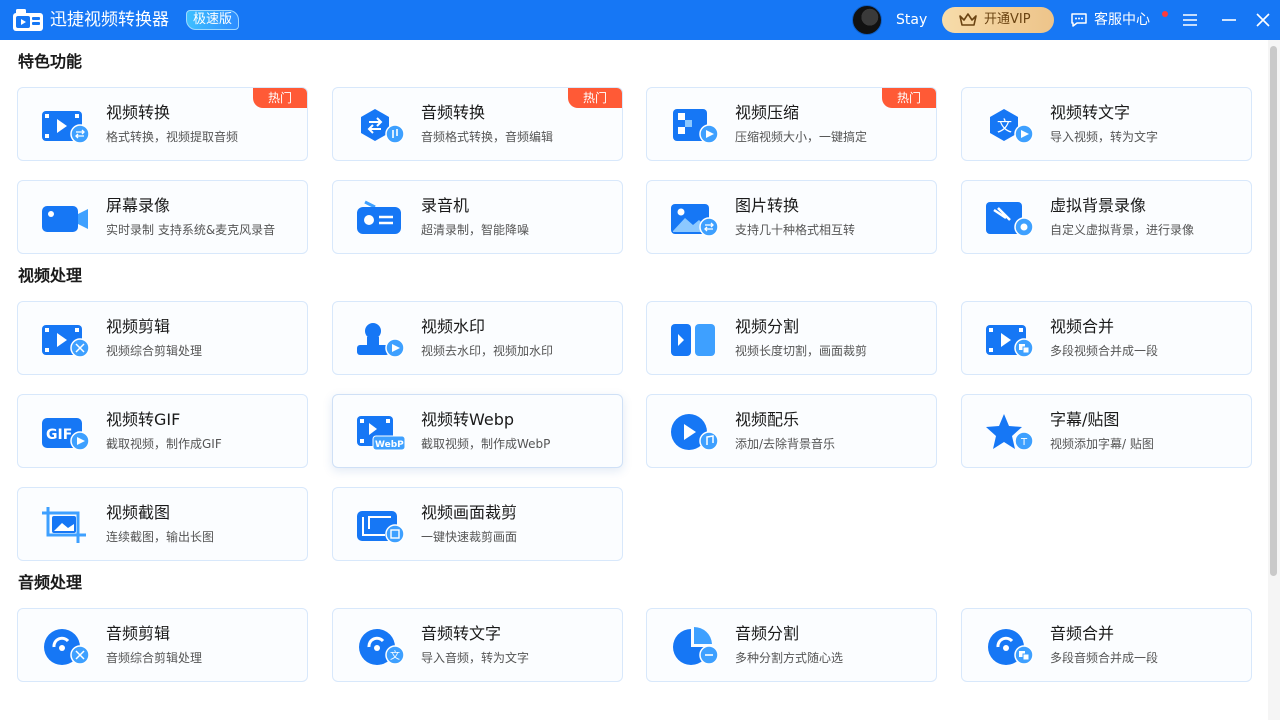 This screenshot has height=720, width=1280. What do you see at coordinates (138, 205) in the screenshot?
I see `feature-name: 屏幕录像` at bounding box center [138, 205].